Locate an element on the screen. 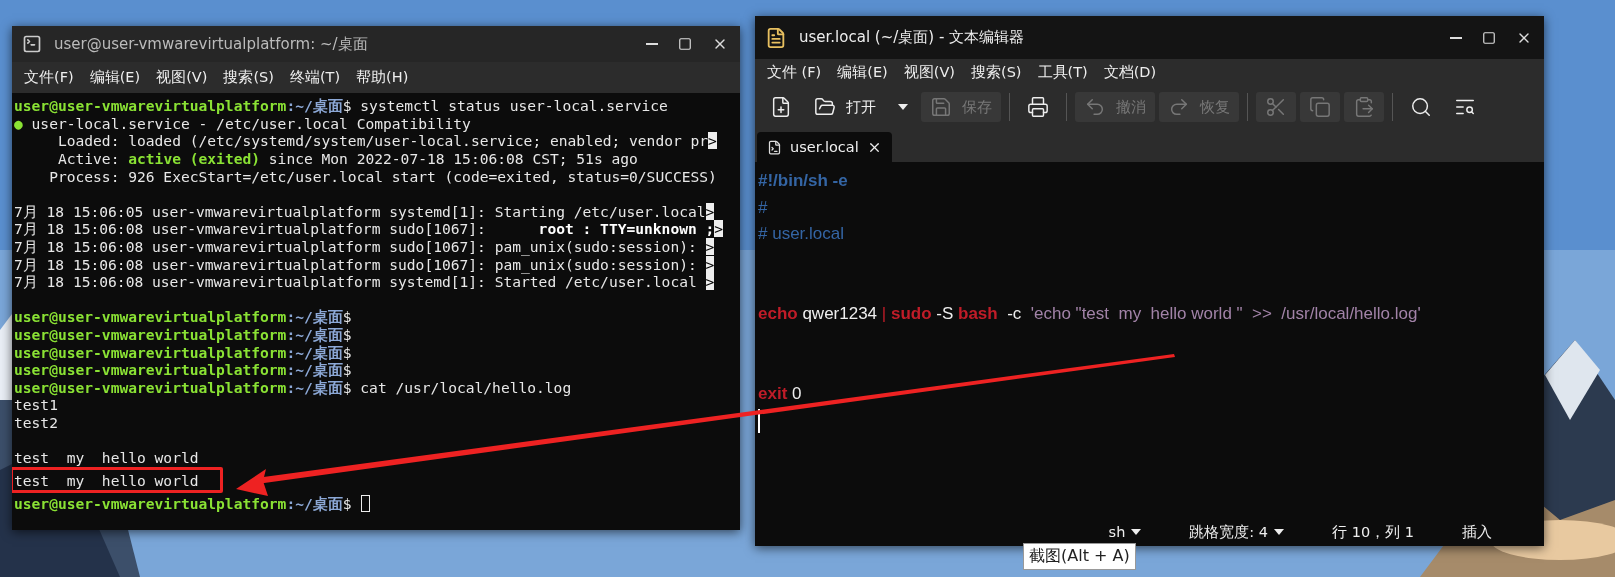 The image size is (1615, 577). new-file-icon is located at coordinates (781, 107).